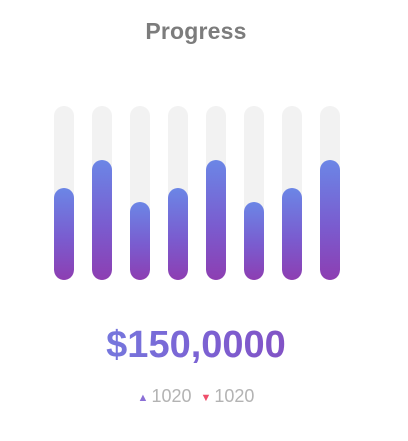  What do you see at coordinates (234, 396) in the screenshot?
I see `decrease-value: 1020` at bounding box center [234, 396].